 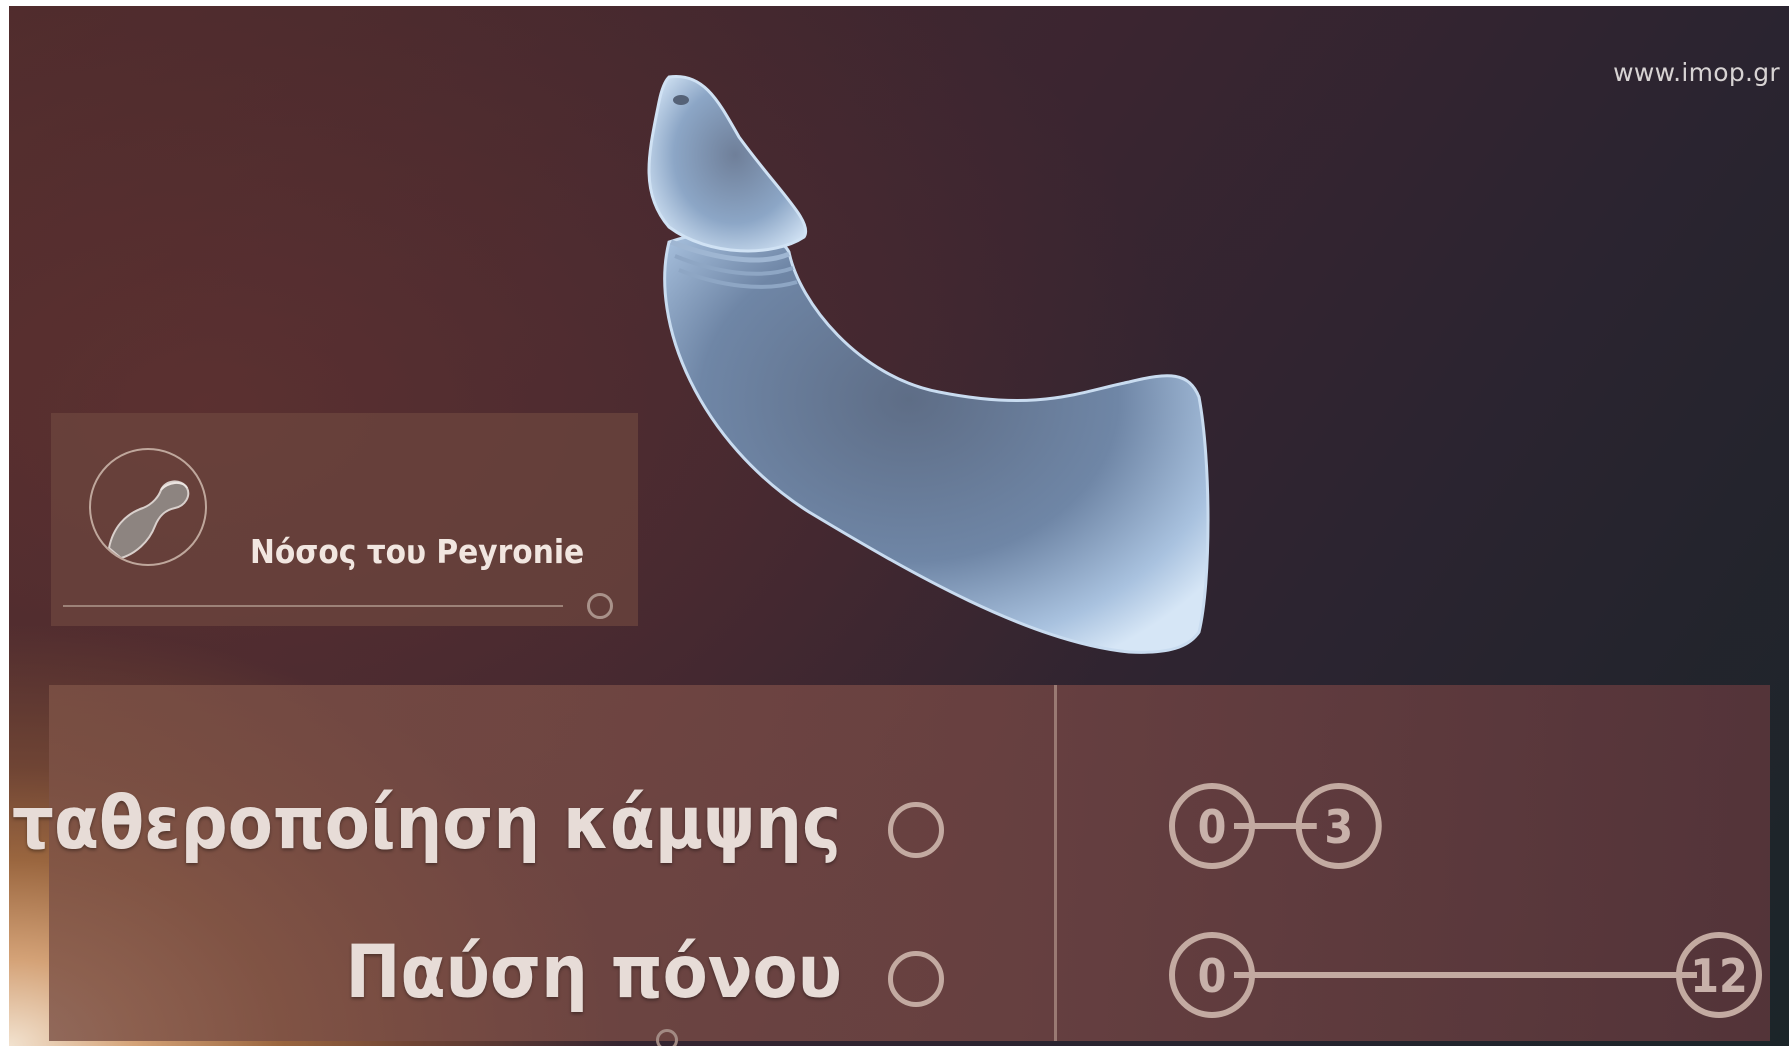 I want to click on topic-card: Νόσος του Peyronie, so click(x=344, y=519).